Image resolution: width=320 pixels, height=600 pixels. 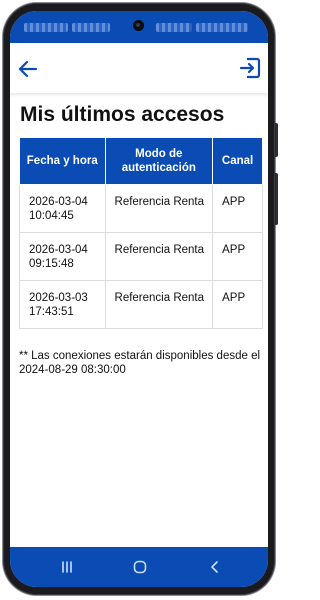 I want to click on status-signal-blurred, so click(x=174, y=27).